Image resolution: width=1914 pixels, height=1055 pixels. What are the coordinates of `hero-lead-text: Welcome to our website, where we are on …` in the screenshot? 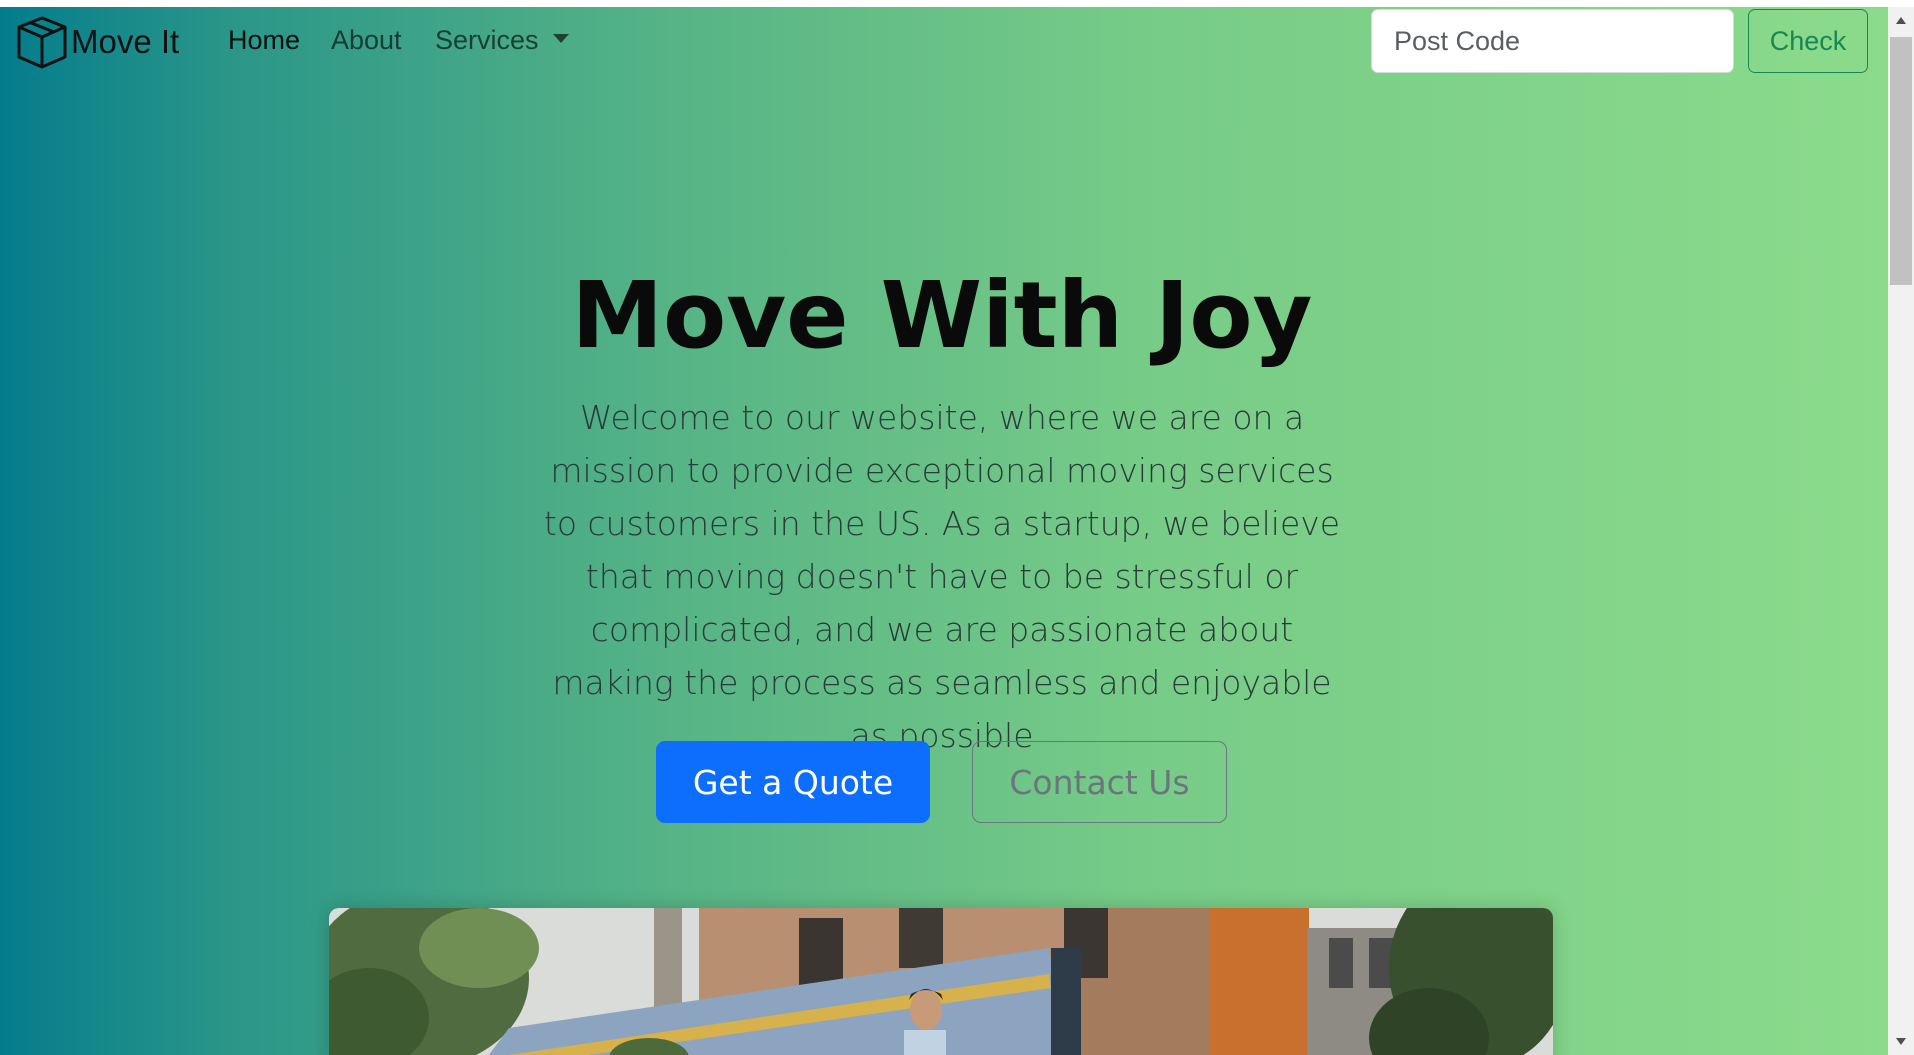 It's located at (942, 576).